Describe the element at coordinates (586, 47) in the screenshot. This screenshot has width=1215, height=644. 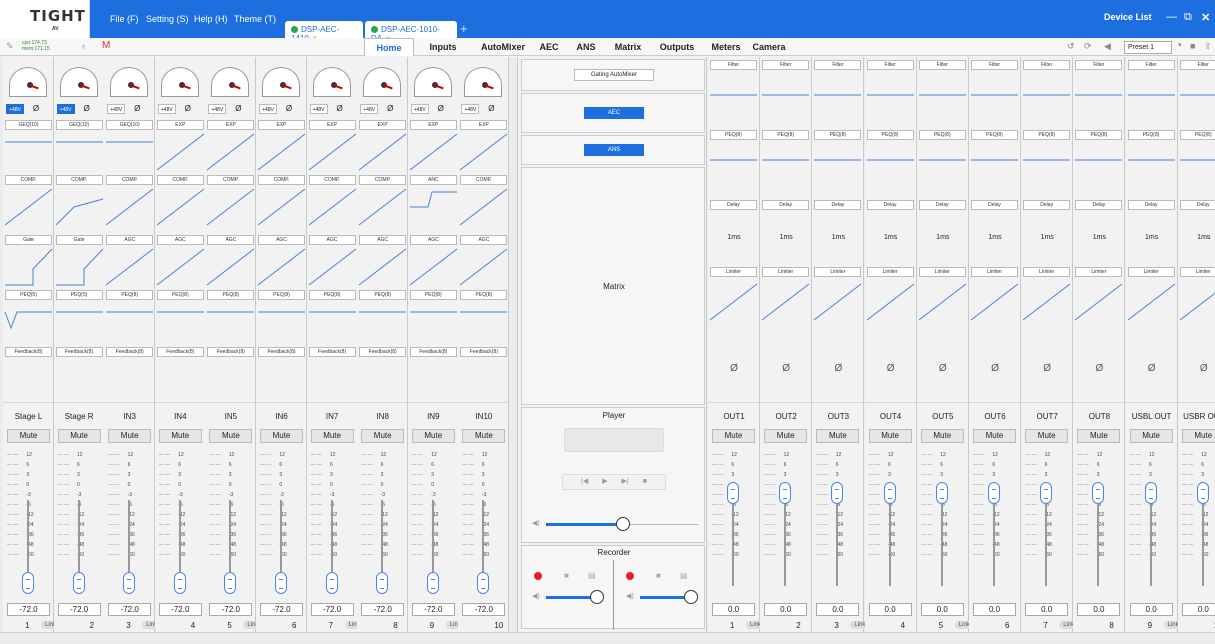
I see `tab-ans: ANS` at that location.